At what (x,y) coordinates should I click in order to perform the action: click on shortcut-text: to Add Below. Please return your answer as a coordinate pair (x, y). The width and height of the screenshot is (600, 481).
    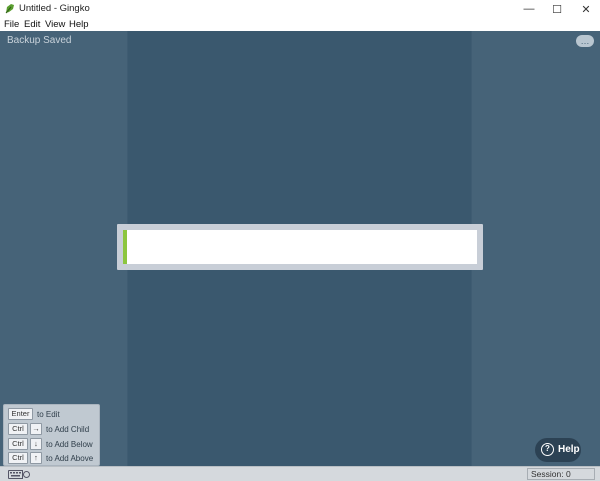
    Looking at the image, I should click on (69, 444).